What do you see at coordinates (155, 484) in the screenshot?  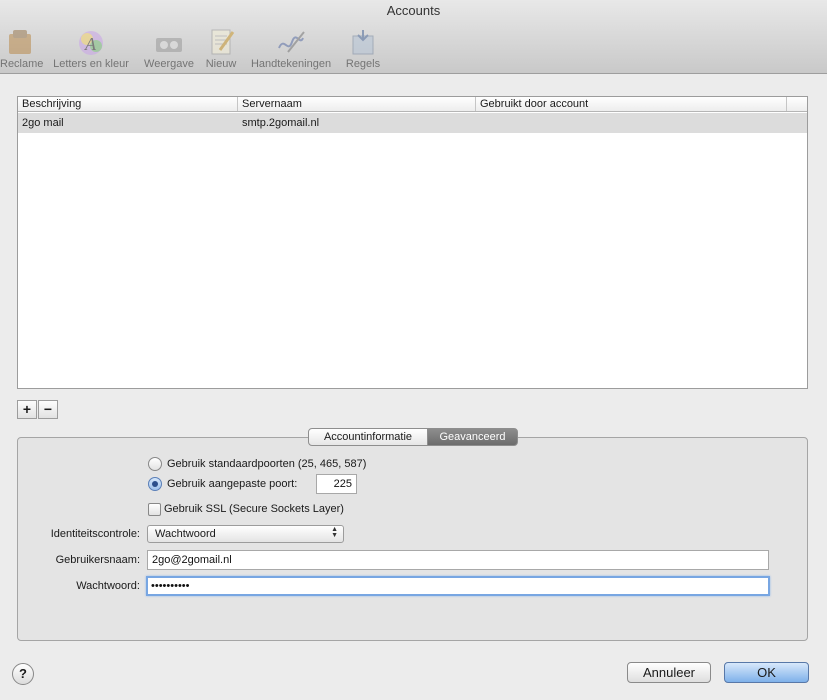 I see `custom-port-radio` at bounding box center [155, 484].